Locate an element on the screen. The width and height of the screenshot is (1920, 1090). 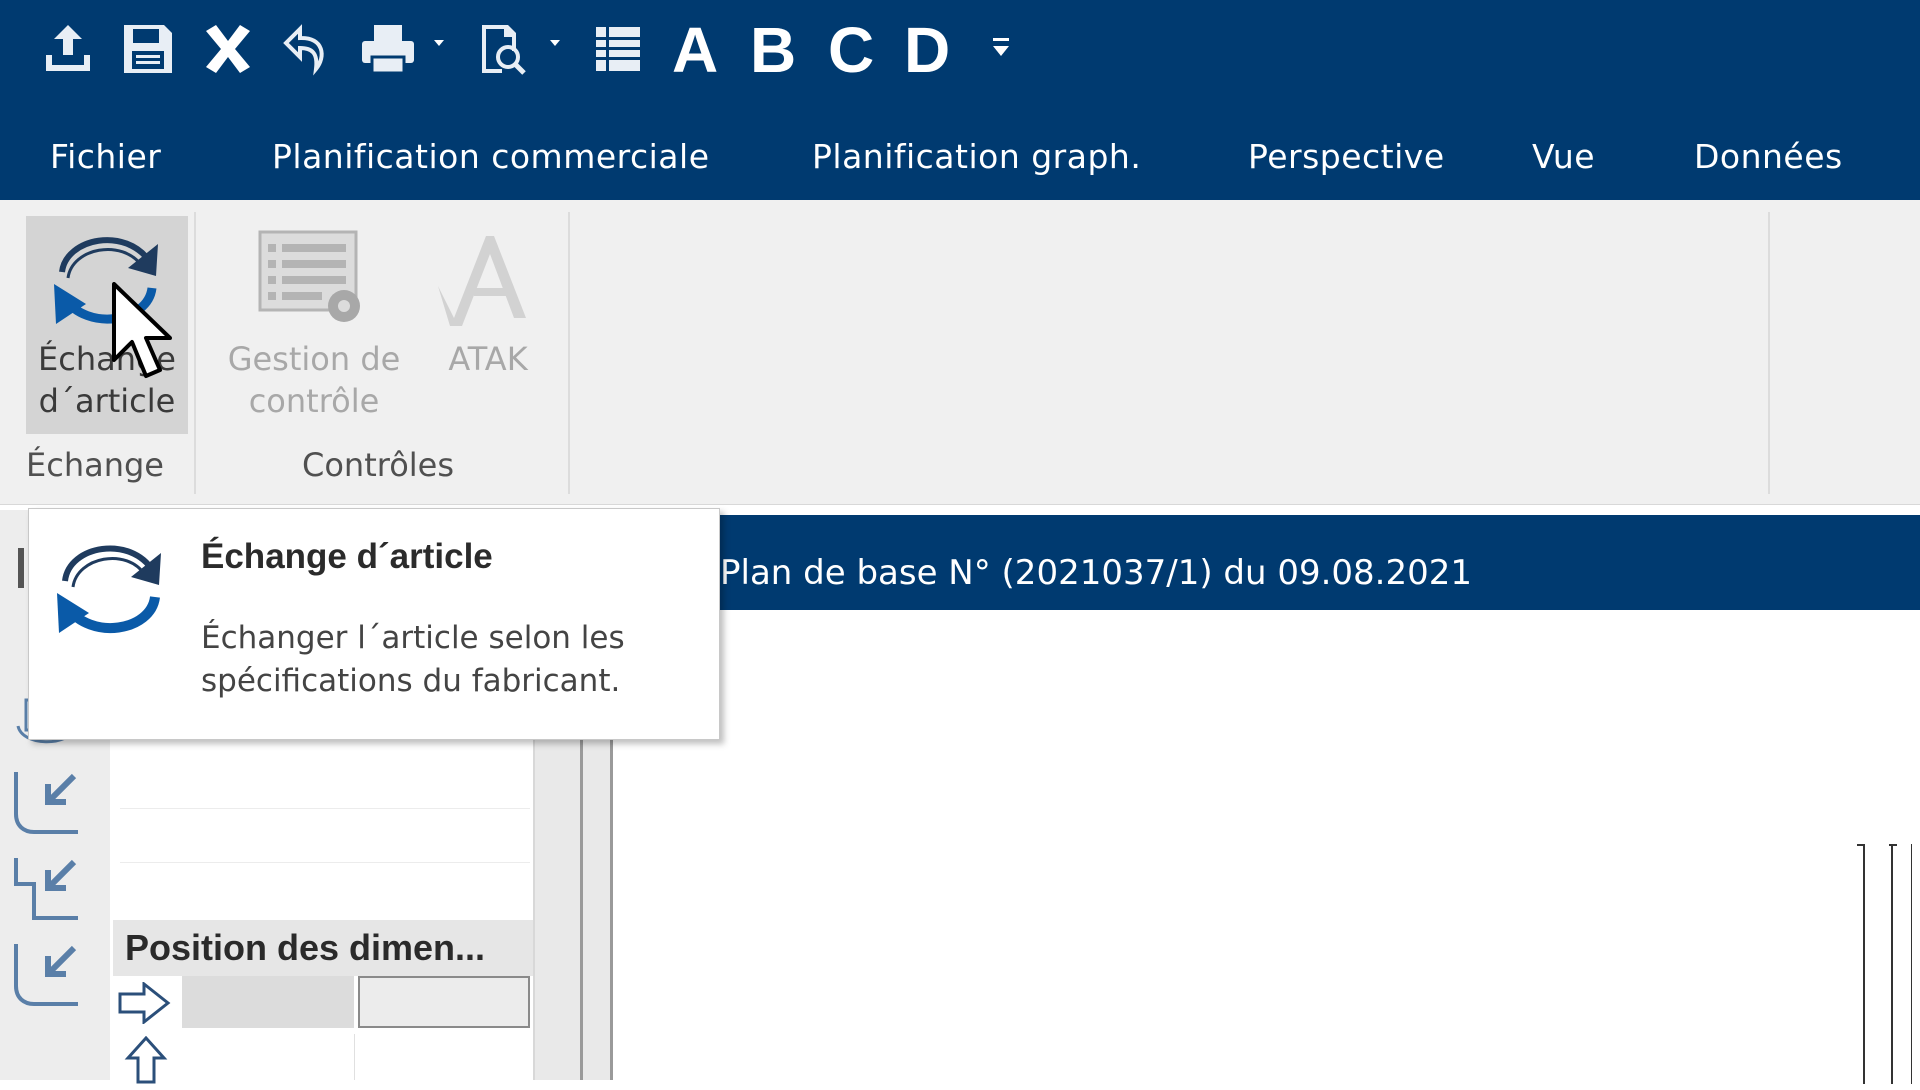
tooltip-title: Échange d´article is located at coordinates (347, 556).